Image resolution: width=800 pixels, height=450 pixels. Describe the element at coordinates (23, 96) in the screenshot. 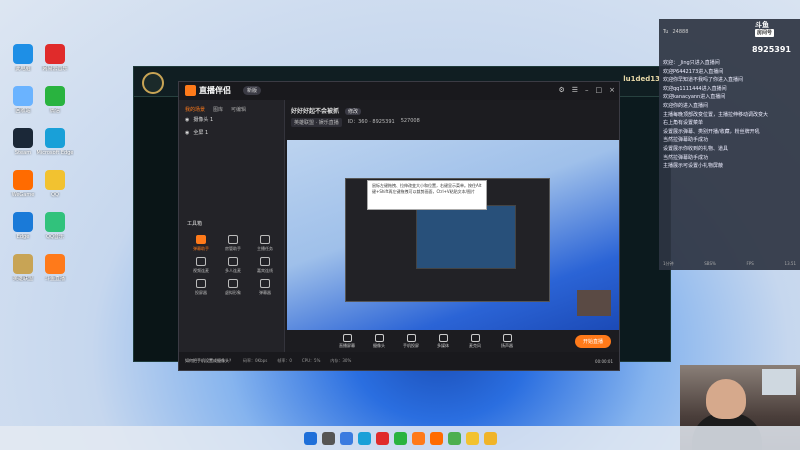

I see `recycle-bin-icon` at that location.